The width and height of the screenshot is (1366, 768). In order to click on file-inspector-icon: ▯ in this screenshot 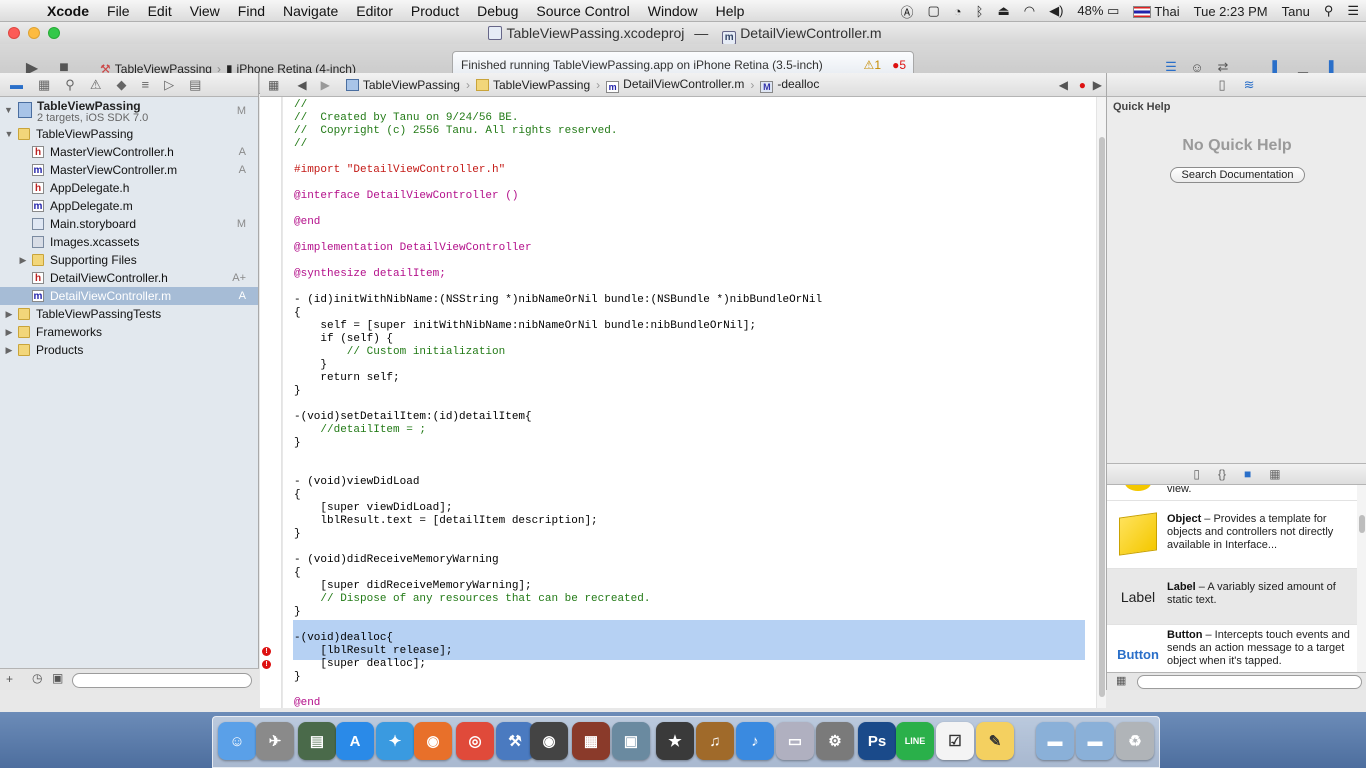, I will do `click(1221, 85)`.